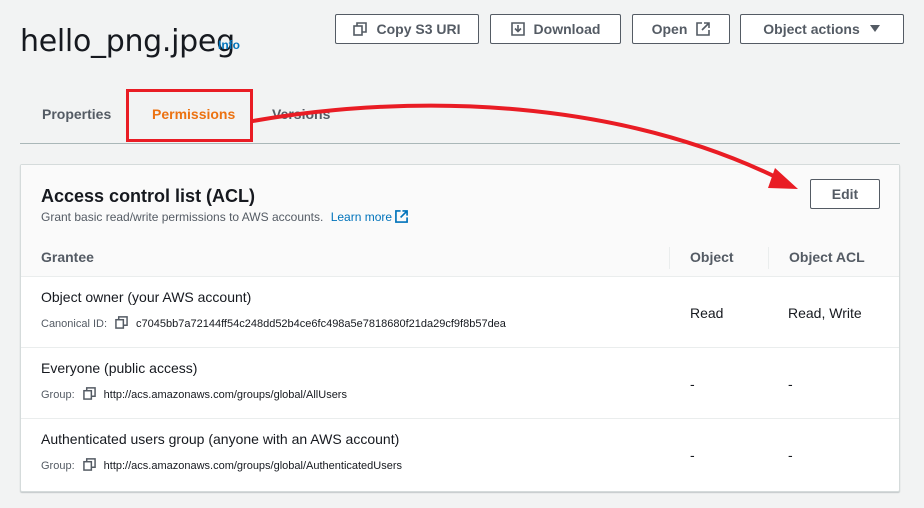 The height and width of the screenshot is (508, 924). What do you see at coordinates (369, 217) in the screenshot?
I see `learn-more-link: Learn more` at bounding box center [369, 217].